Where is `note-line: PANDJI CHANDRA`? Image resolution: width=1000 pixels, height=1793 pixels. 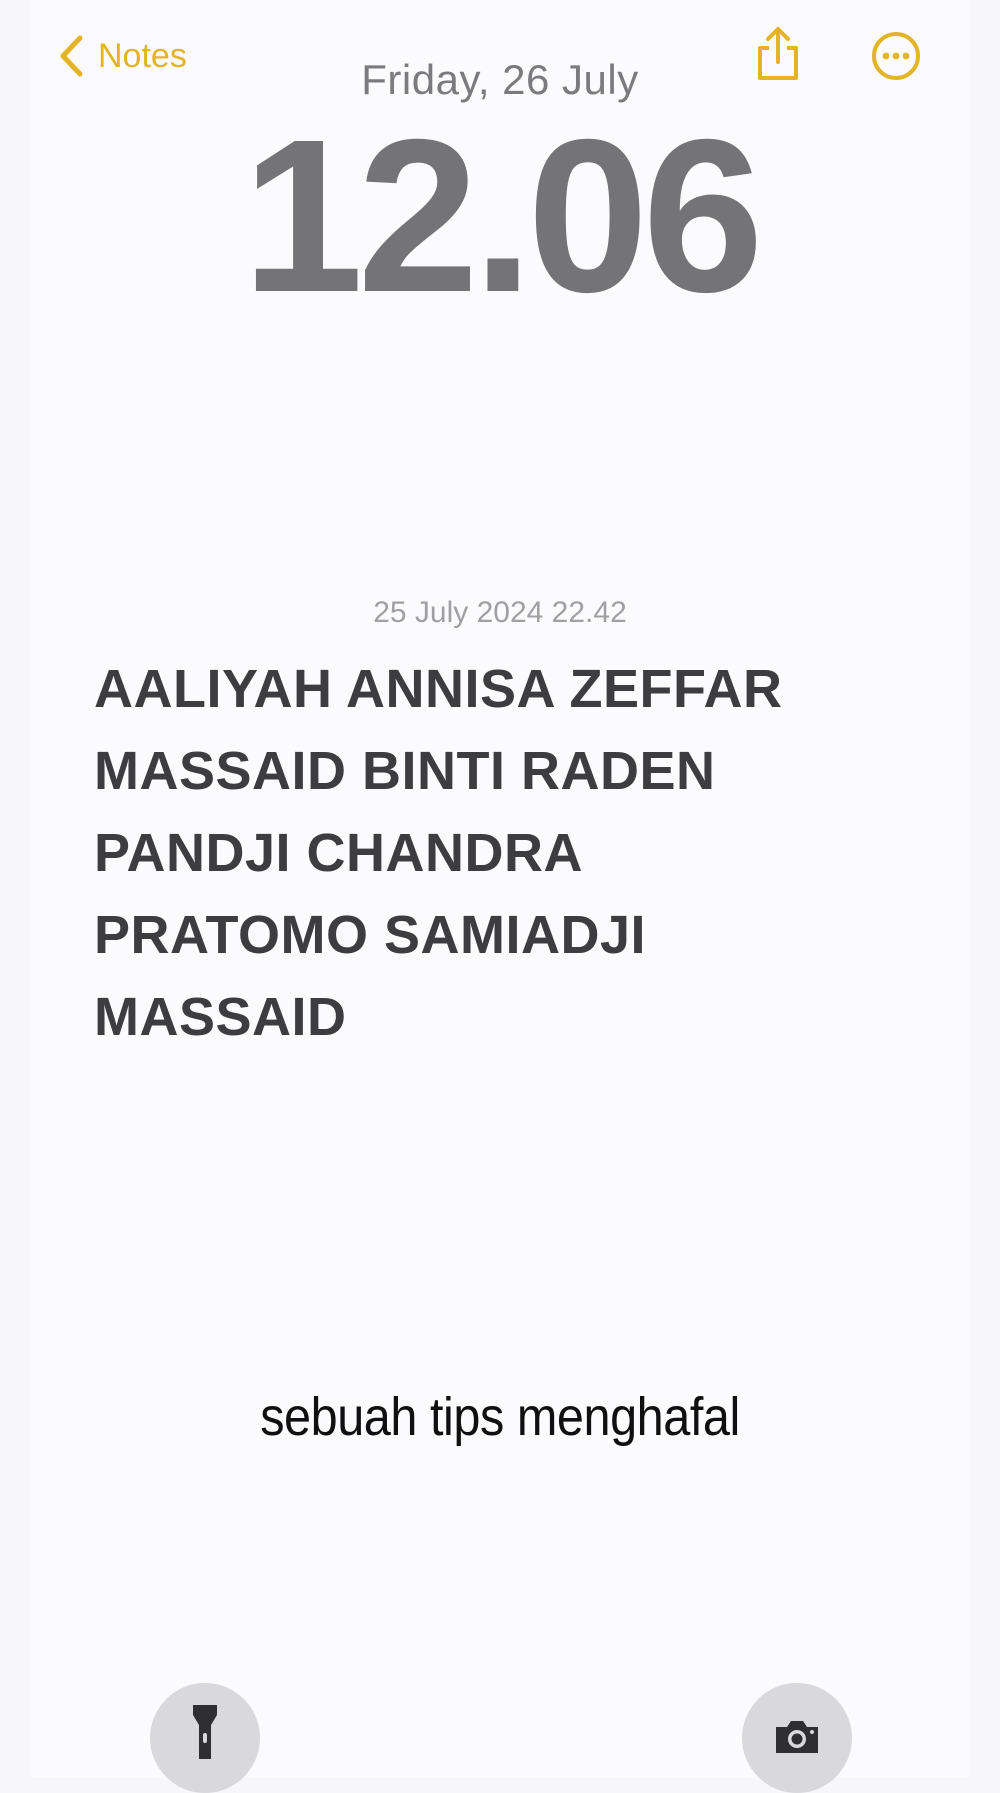
note-line: PANDJI CHANDRA is located at coordinates (339, 853).